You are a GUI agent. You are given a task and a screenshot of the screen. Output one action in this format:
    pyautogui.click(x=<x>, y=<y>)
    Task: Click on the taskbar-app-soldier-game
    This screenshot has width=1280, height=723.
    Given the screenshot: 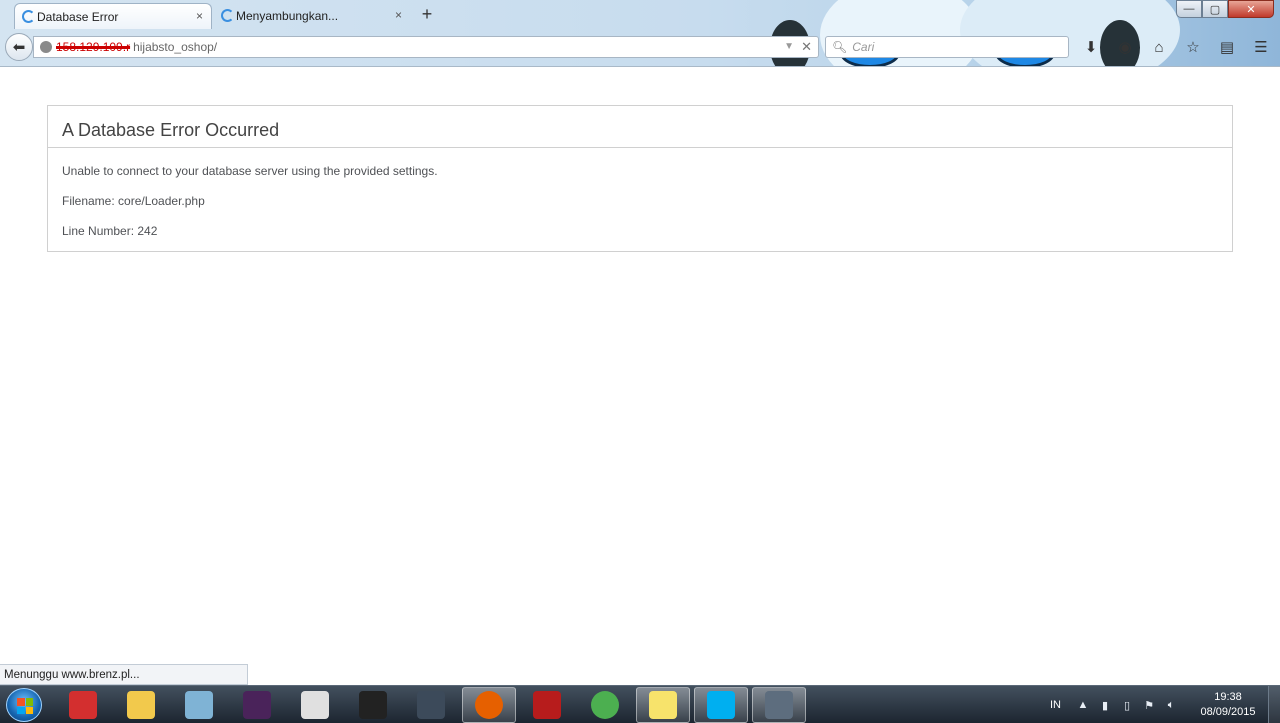 What is the action you would take?
    pyautogui.click(x=431, y=705)
    